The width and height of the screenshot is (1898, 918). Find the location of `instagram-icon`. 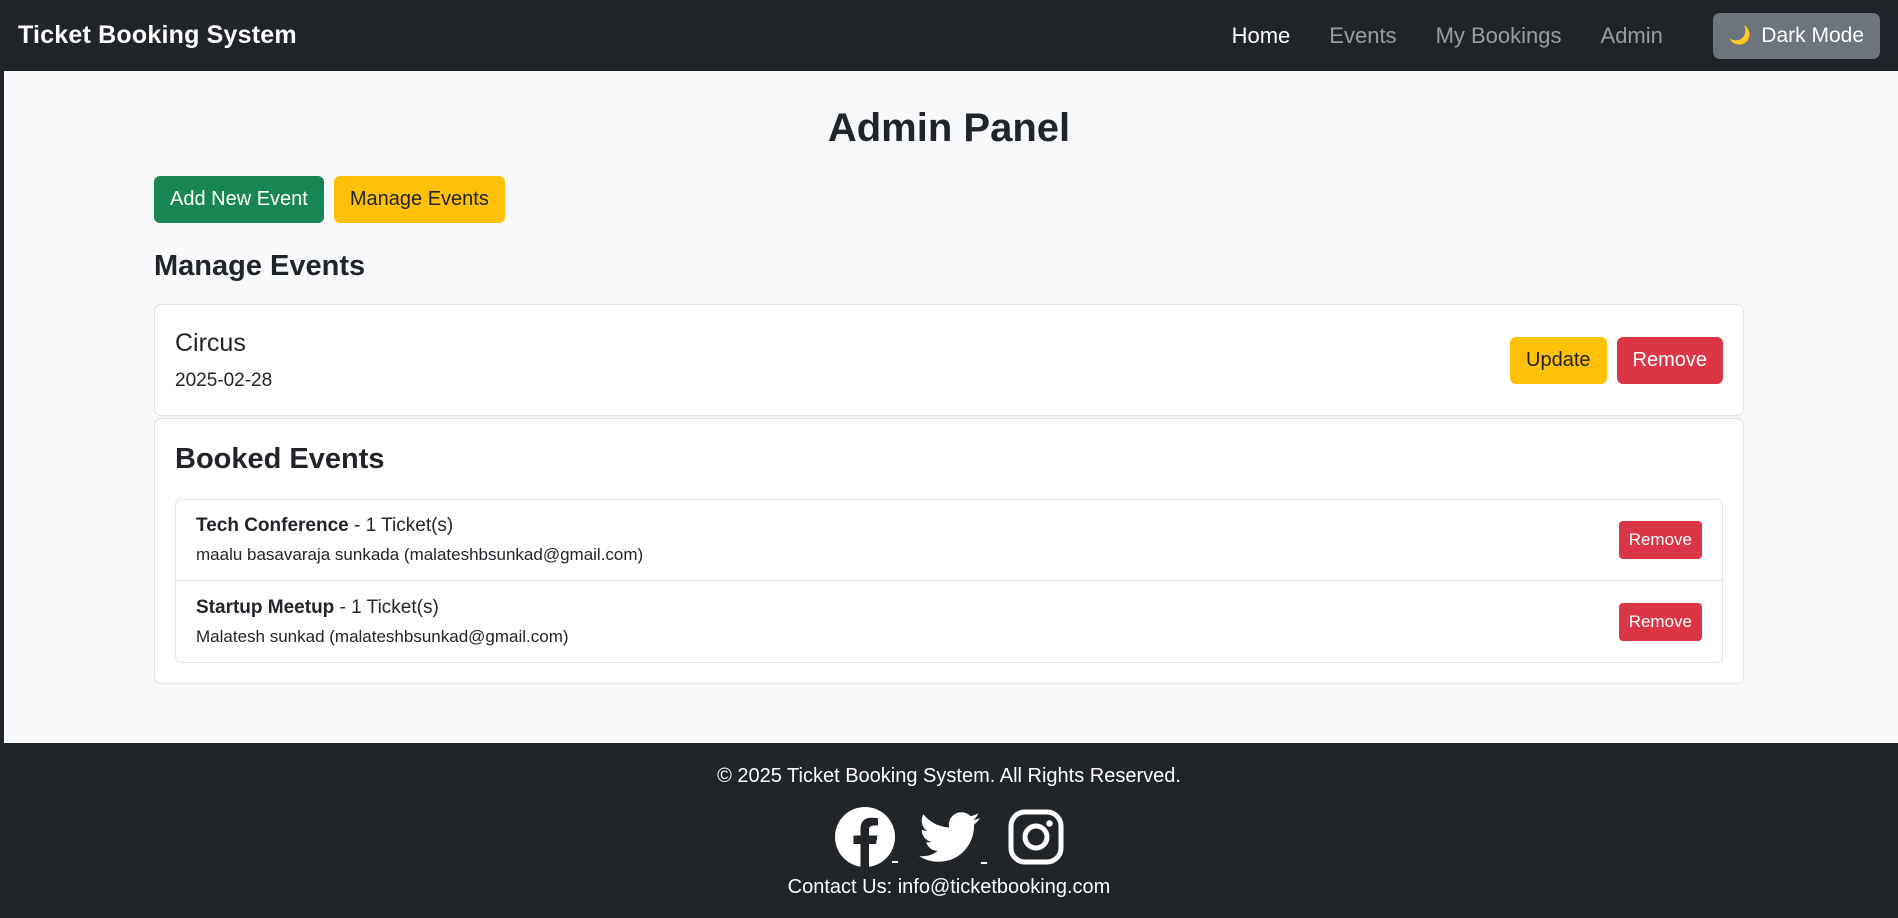

instagram-icon is located at coordinates (1036, 837).